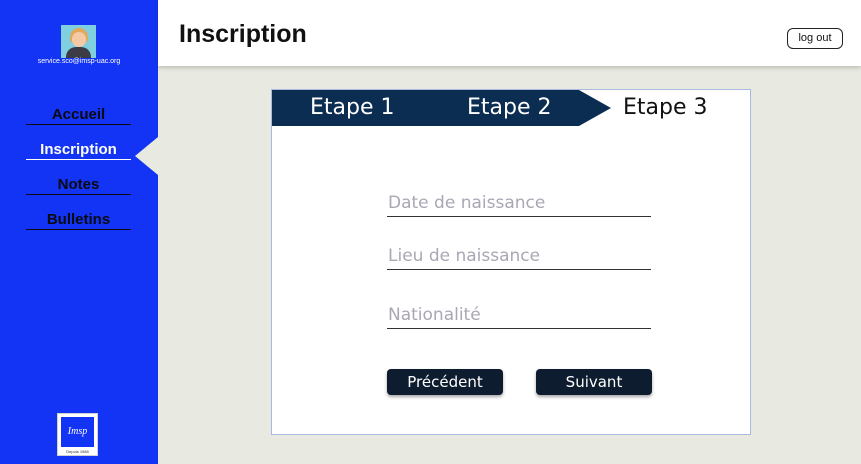 Image resolution: width=861 pixels, height=464 pixels. What do you see at coordinates (815, 38) in the screenshot?
I see `logout-button: log out` at bounding box center [815, 38].